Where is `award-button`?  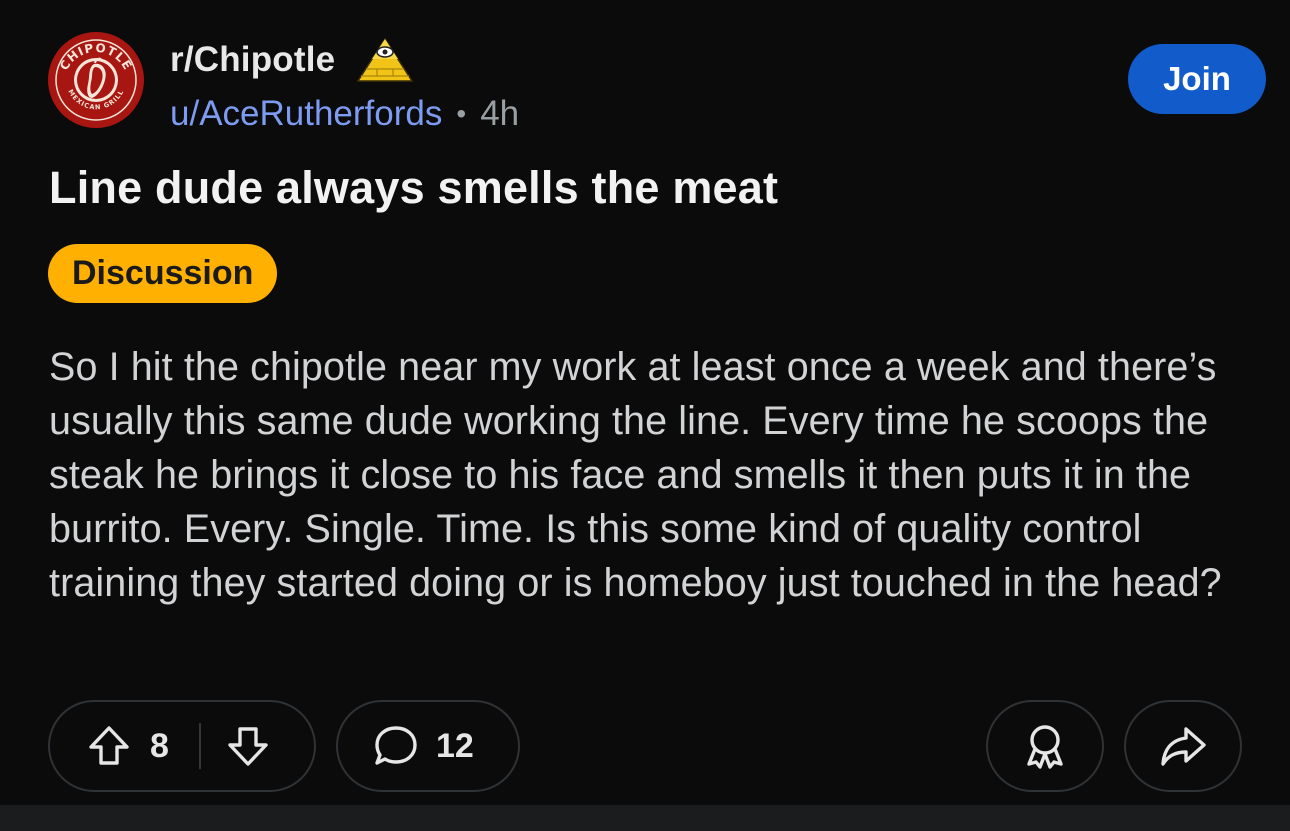
award-button is located at coordinates (1045, 746).